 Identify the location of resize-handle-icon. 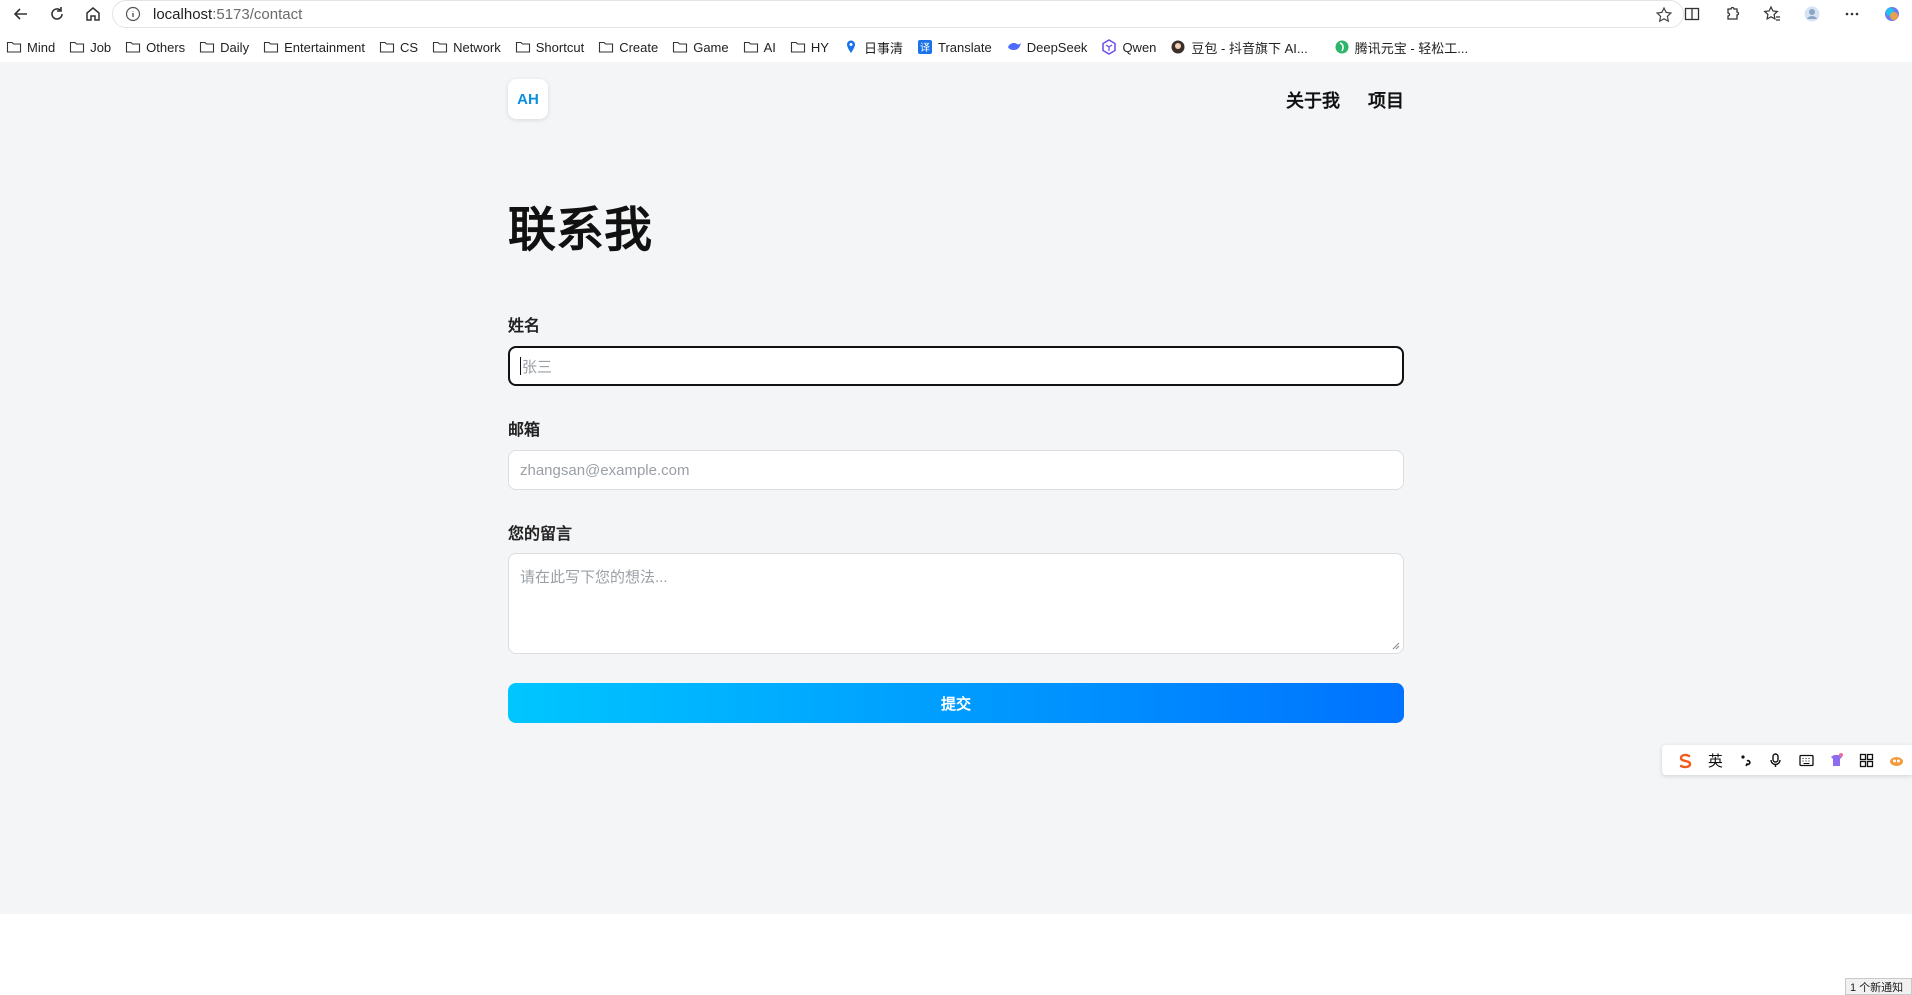
(1395, 645).